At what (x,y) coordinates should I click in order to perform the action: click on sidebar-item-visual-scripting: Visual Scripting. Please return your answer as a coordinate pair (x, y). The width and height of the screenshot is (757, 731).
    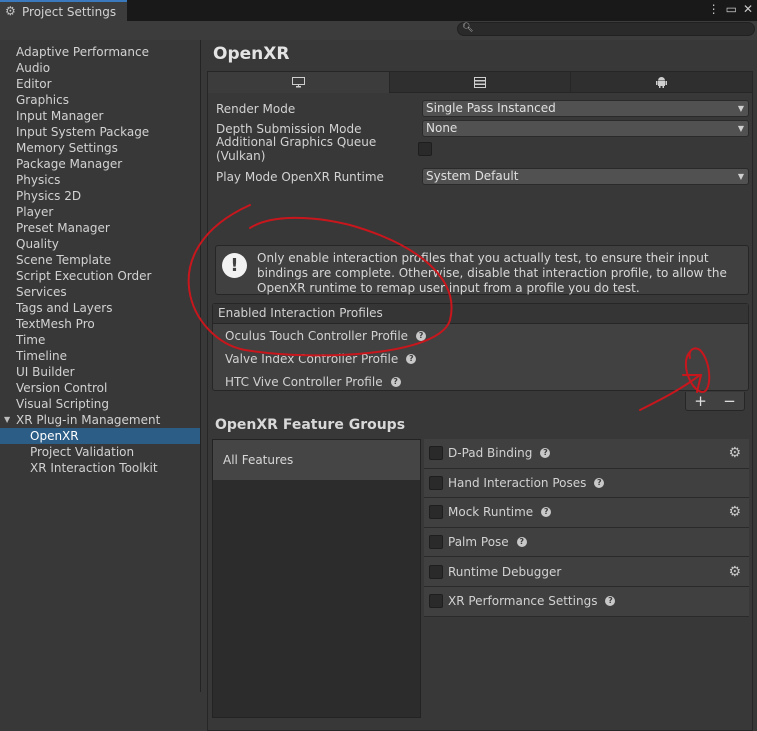
    Looking at the image, I should click on (100, 404).